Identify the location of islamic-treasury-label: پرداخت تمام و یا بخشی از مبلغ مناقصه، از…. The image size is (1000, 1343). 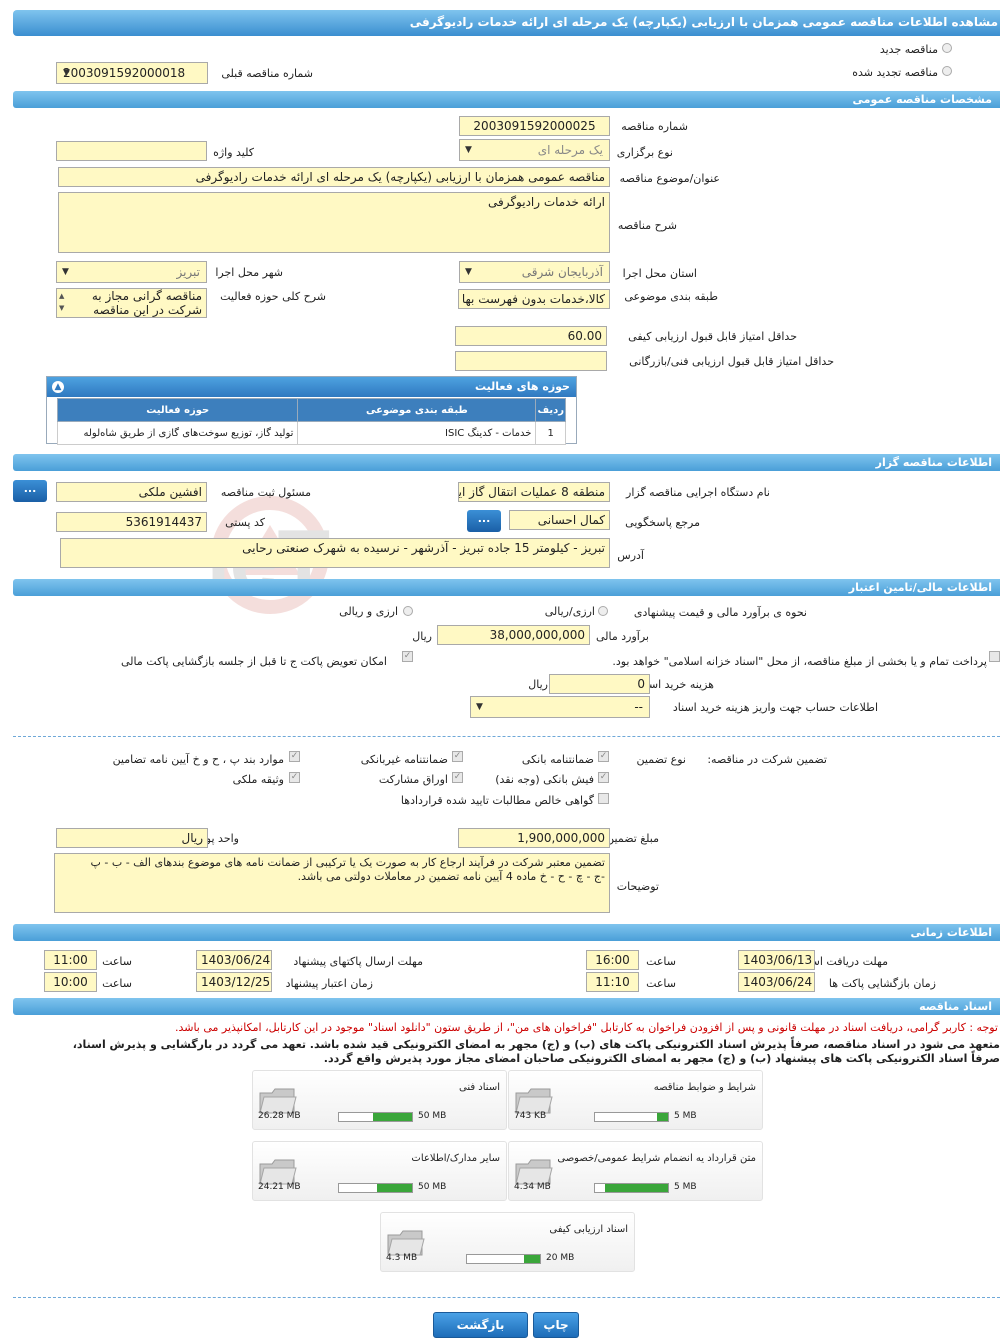
(799, 661).